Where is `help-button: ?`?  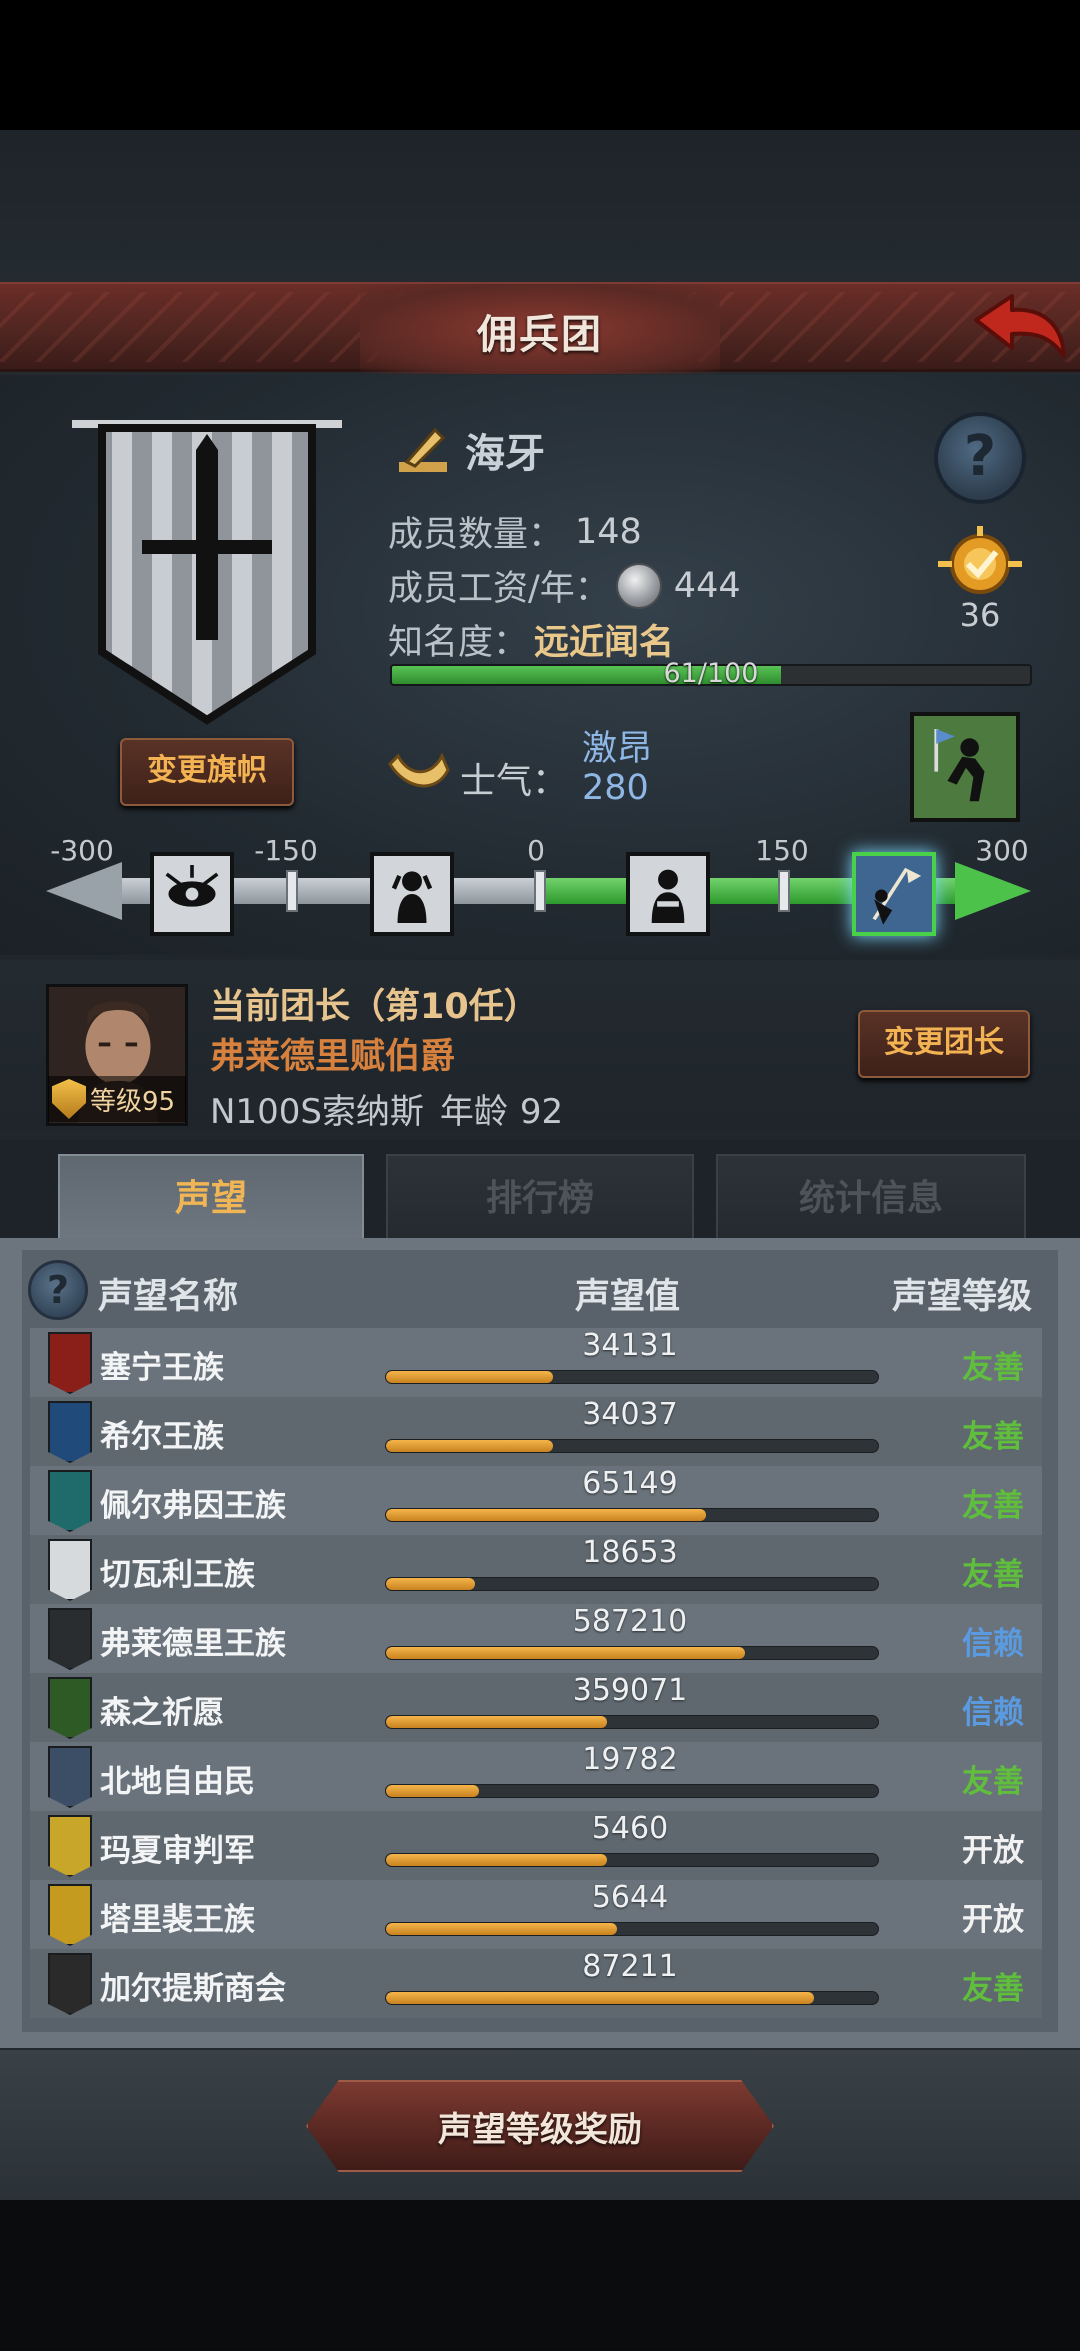
help-button: ? is located at coordinates (980, 458).